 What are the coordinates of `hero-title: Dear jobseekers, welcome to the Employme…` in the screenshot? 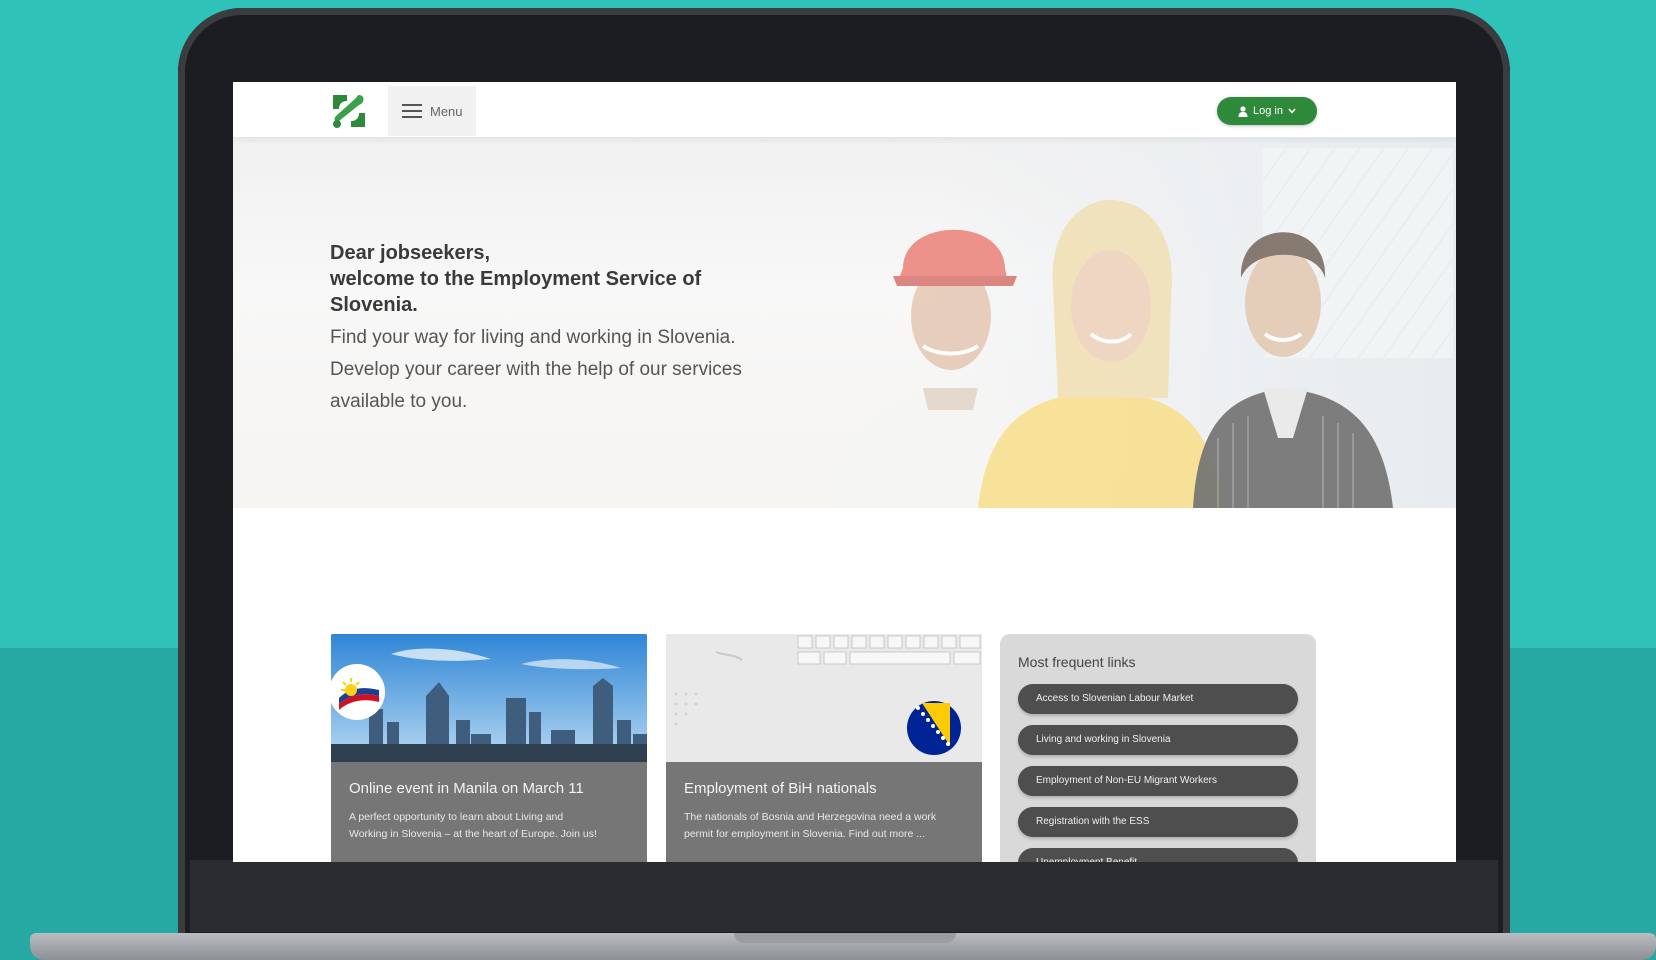 It's located at (560, 279).